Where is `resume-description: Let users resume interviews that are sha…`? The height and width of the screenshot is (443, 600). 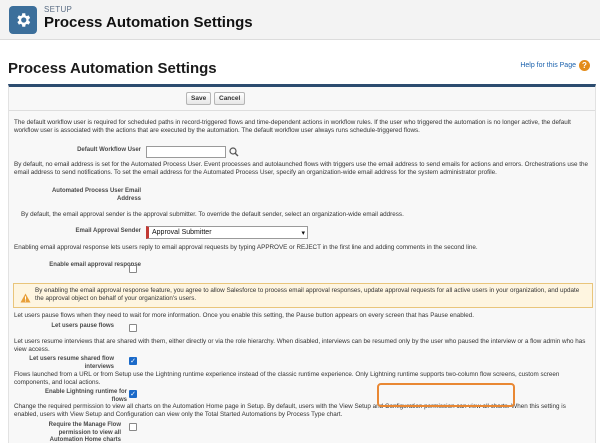
resume-description: Let users resume interviews that are sha… is located at coordinates (300, 346).